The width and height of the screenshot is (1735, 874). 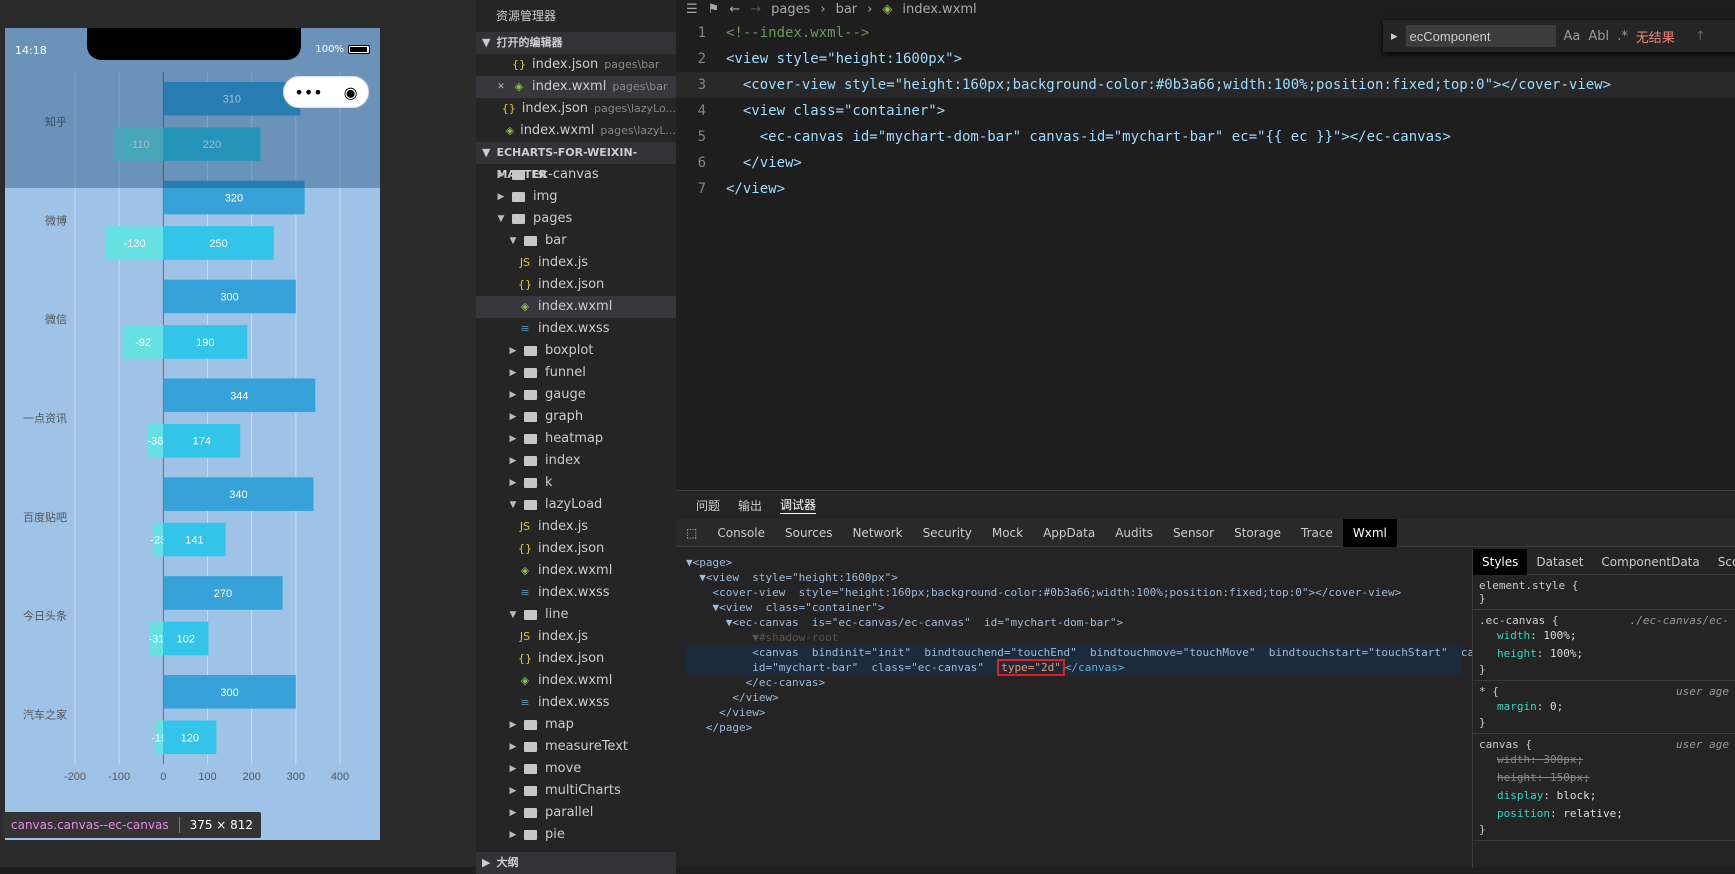 I want to click on tab-trace: Trace, so click(x=1317, y=533).